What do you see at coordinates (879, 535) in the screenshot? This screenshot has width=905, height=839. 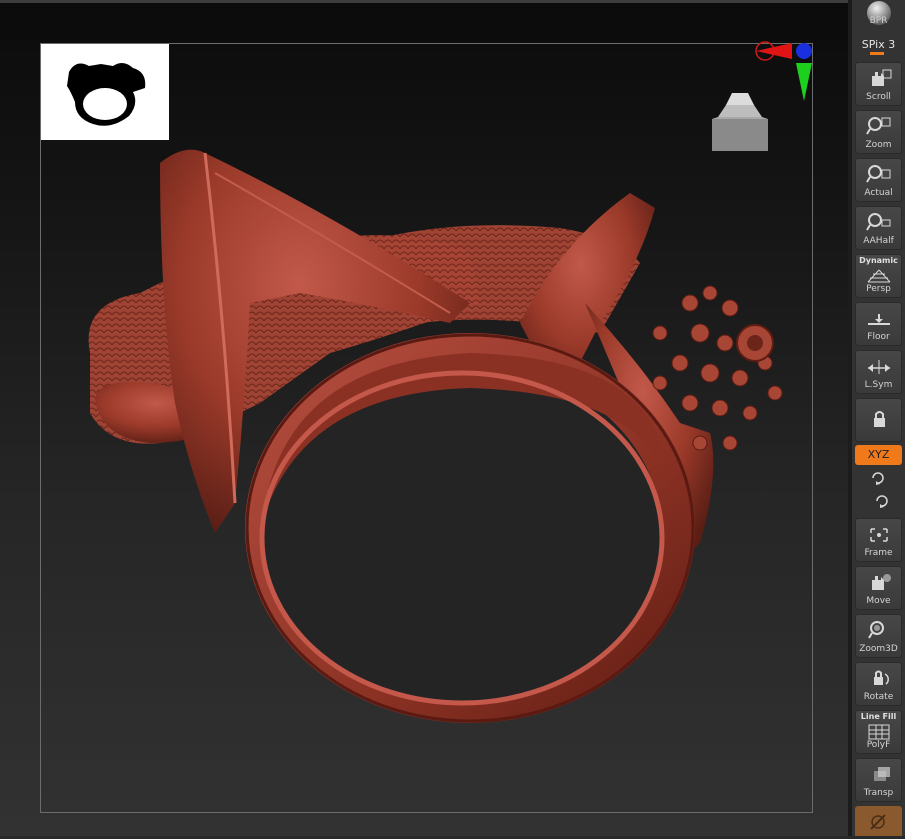 I see `frame-icon` at bounding box center [879, 535].